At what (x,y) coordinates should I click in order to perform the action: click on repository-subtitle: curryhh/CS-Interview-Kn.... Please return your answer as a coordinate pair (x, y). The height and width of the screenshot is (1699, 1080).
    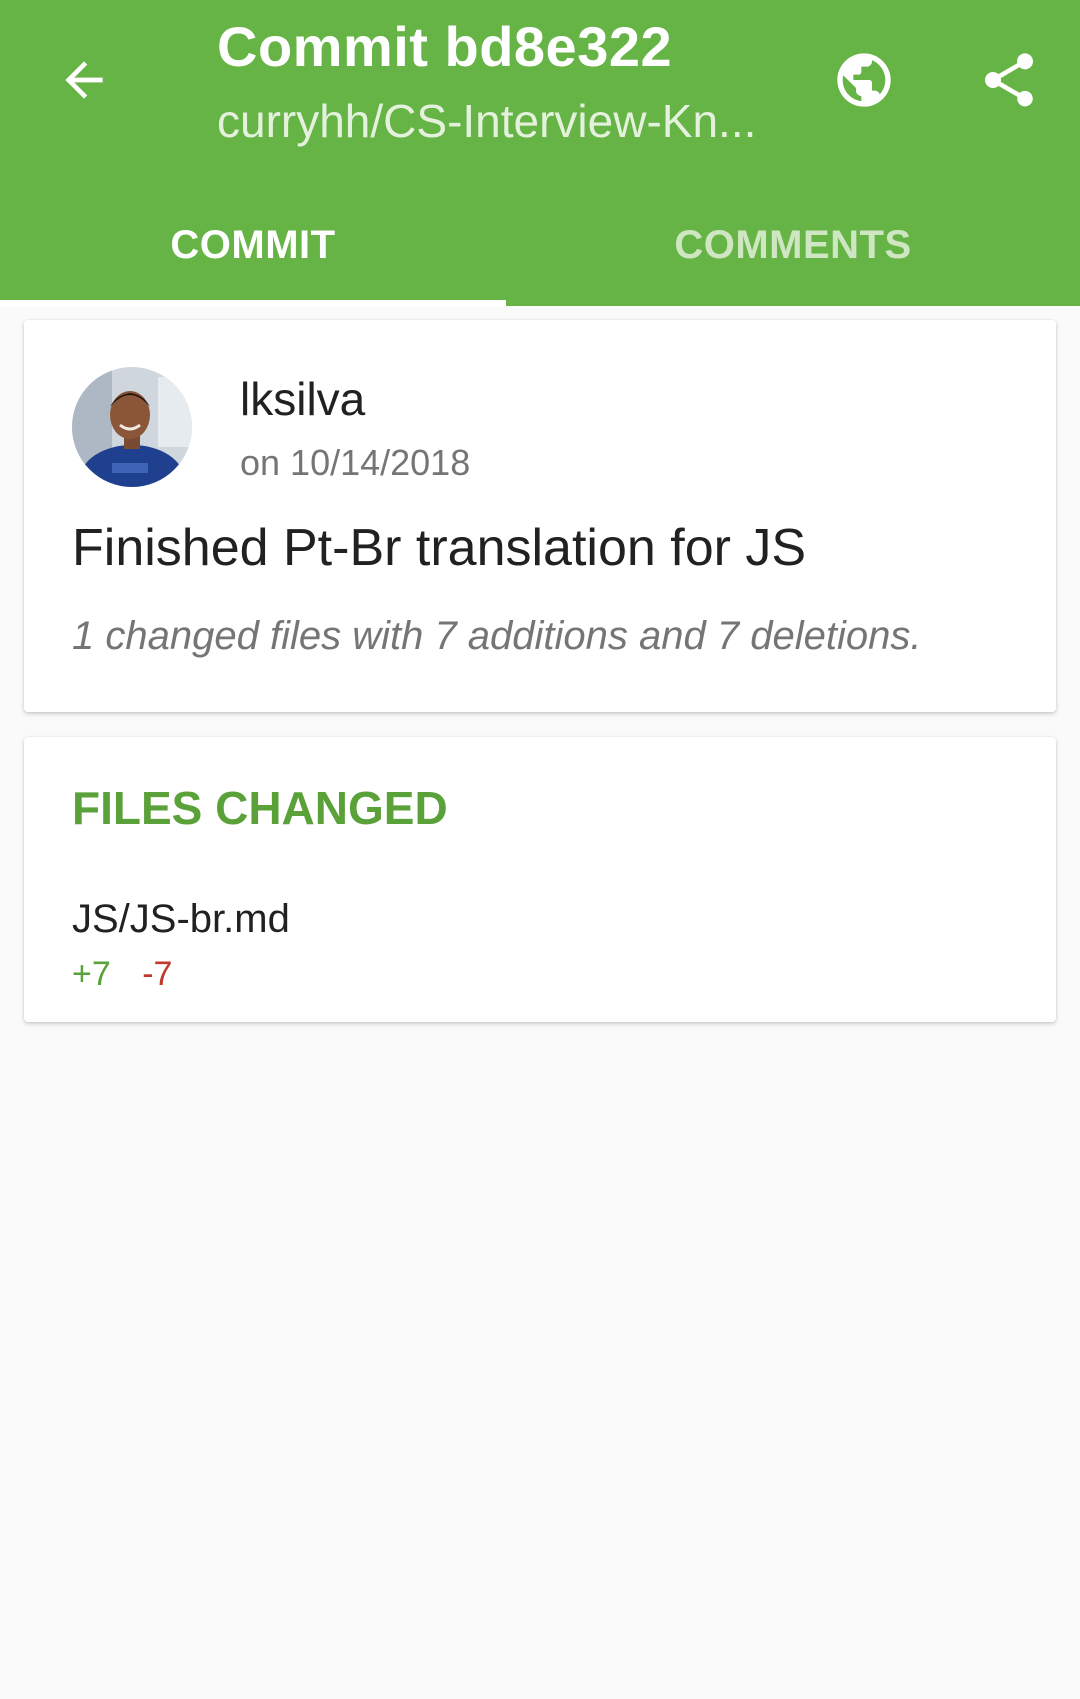
    Looking at the image, I should click on (487, 121).